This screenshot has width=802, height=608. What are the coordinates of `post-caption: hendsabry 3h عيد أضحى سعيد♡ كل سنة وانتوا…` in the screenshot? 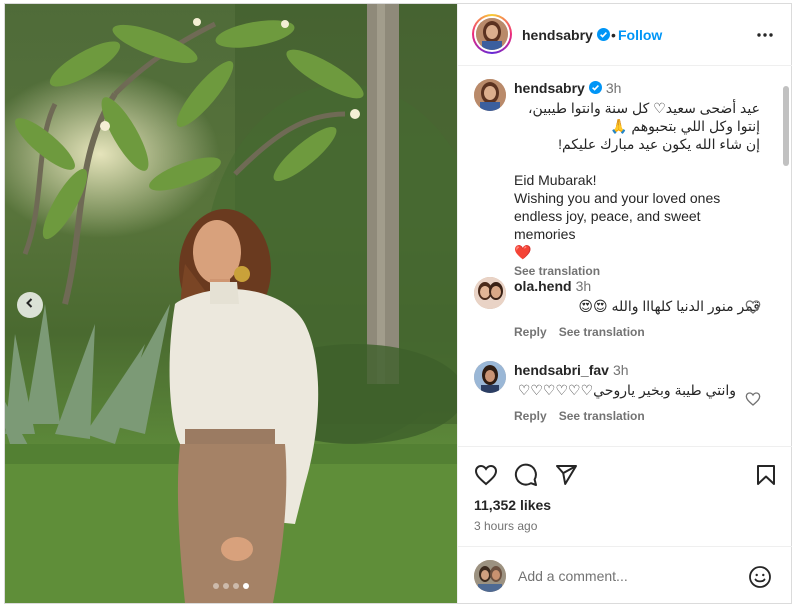 It's located at (624, 178).